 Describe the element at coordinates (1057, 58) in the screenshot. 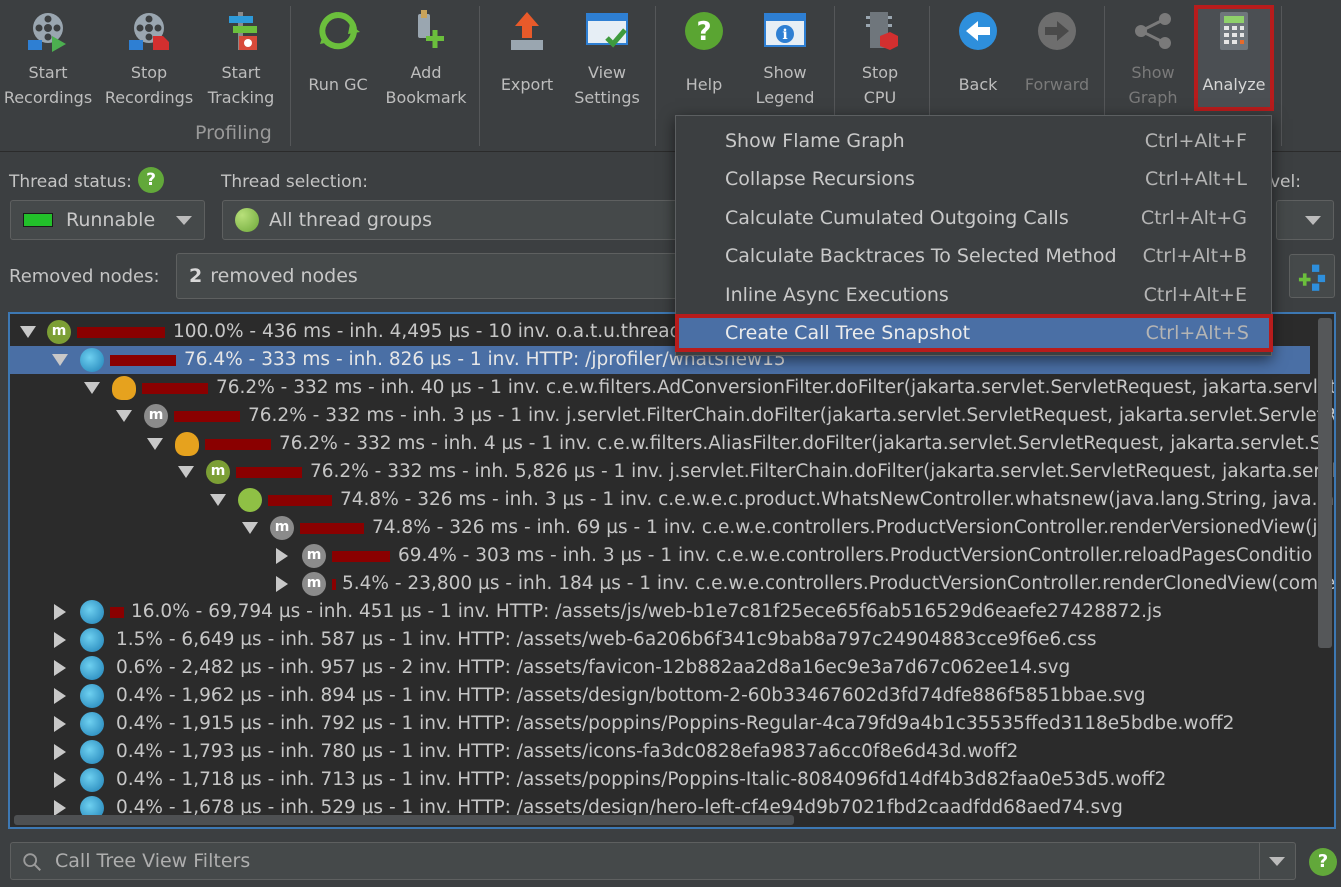

I see `forward-button: Forward` at that location.